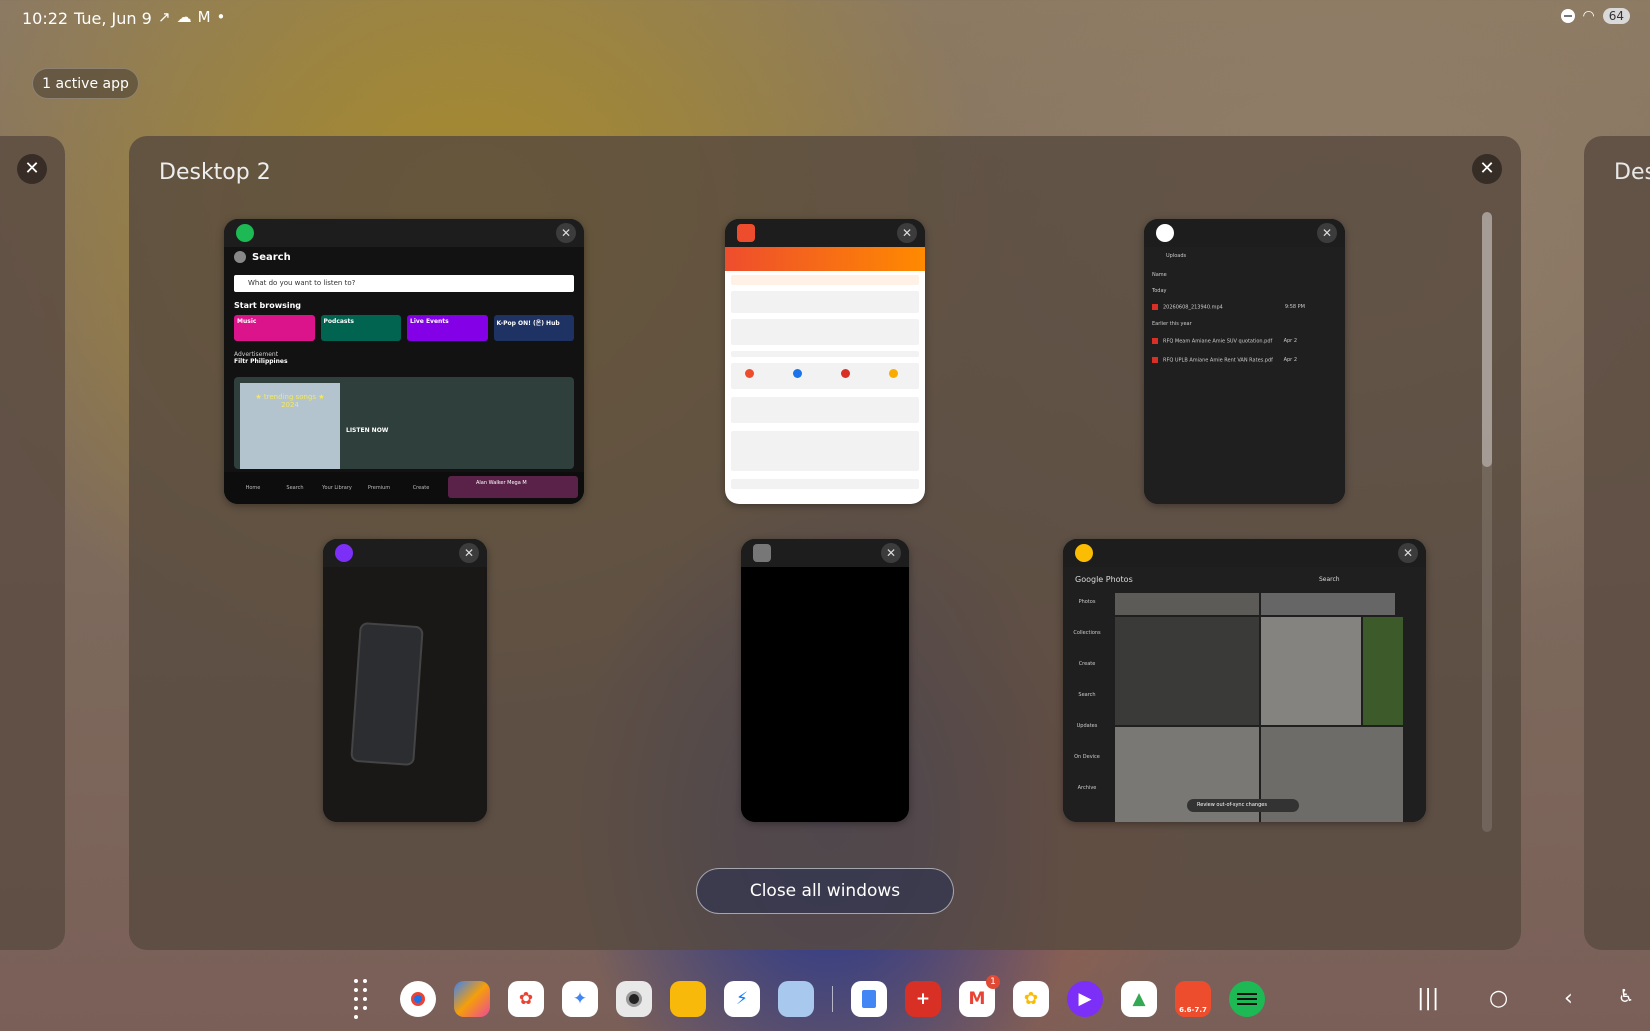  Describe the element at coordinates (526, 999) in the screenshot. I see `pinwheel-icon: ✿` at that location.